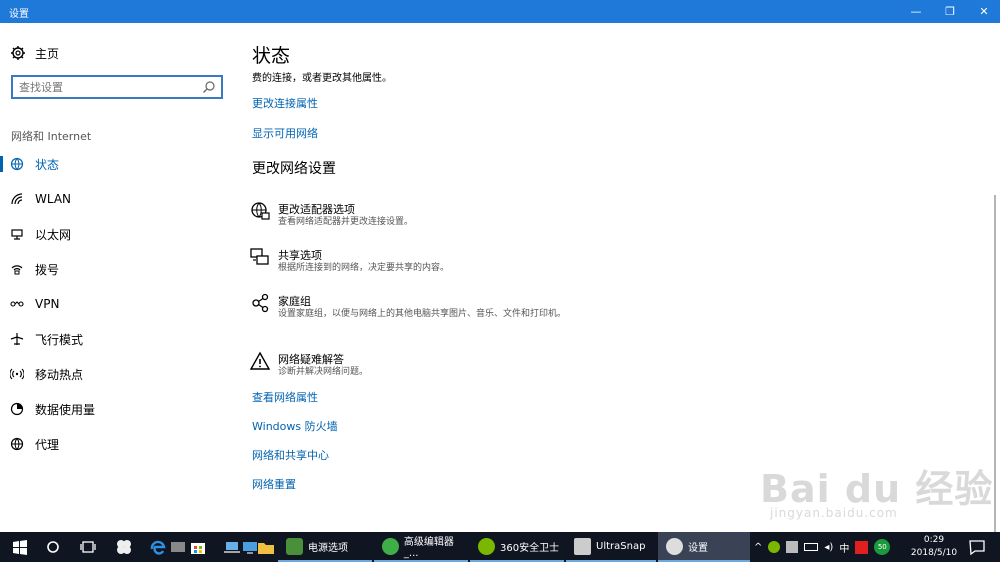  Describe the element at coordinates (294, 546) in the screenshot. I see `power-app-icon` at that location.